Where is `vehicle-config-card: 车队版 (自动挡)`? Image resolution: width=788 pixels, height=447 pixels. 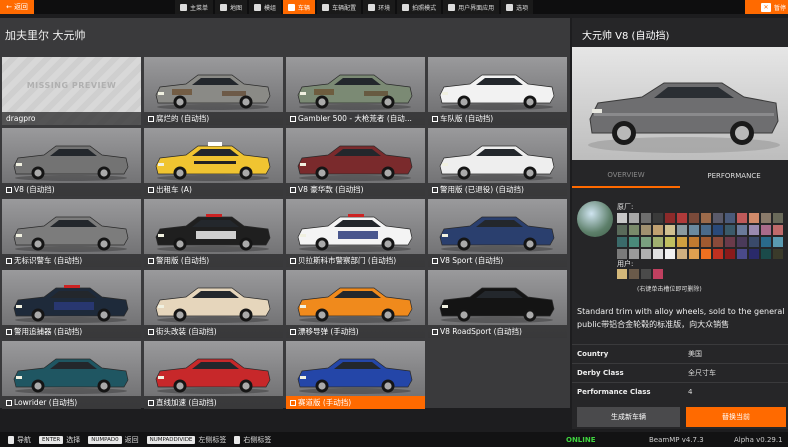 vehicle-config-card: 车队版 (自动挡) is located at coordinates (497, 91).